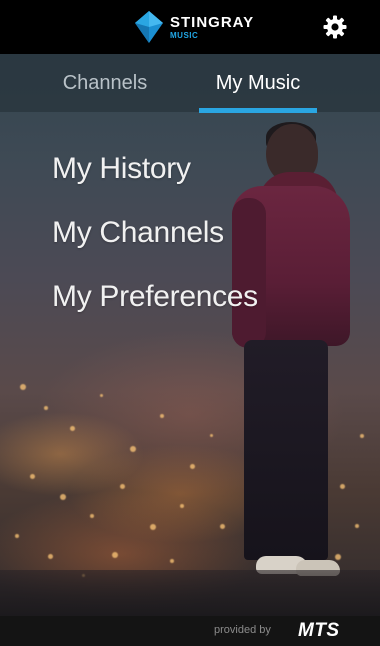 This screenshot has height=646, width=380. What do you see at coordinates (155, 297) in the screenshot?
I see `menu-item-my-preferences: My Preferences` at bounding box center [155, 297].